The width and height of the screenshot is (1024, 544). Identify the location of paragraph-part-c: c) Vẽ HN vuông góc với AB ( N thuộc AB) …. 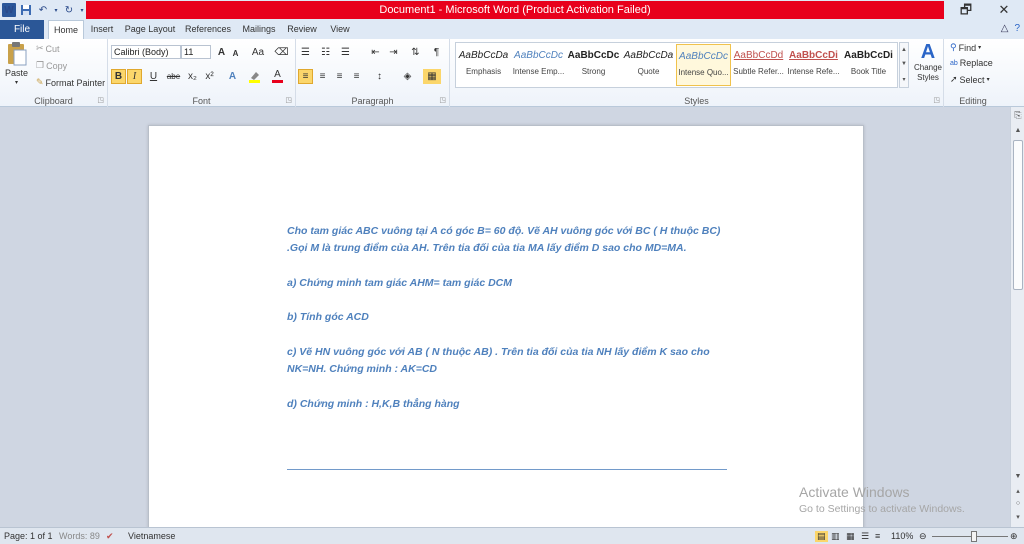
(509, 361).